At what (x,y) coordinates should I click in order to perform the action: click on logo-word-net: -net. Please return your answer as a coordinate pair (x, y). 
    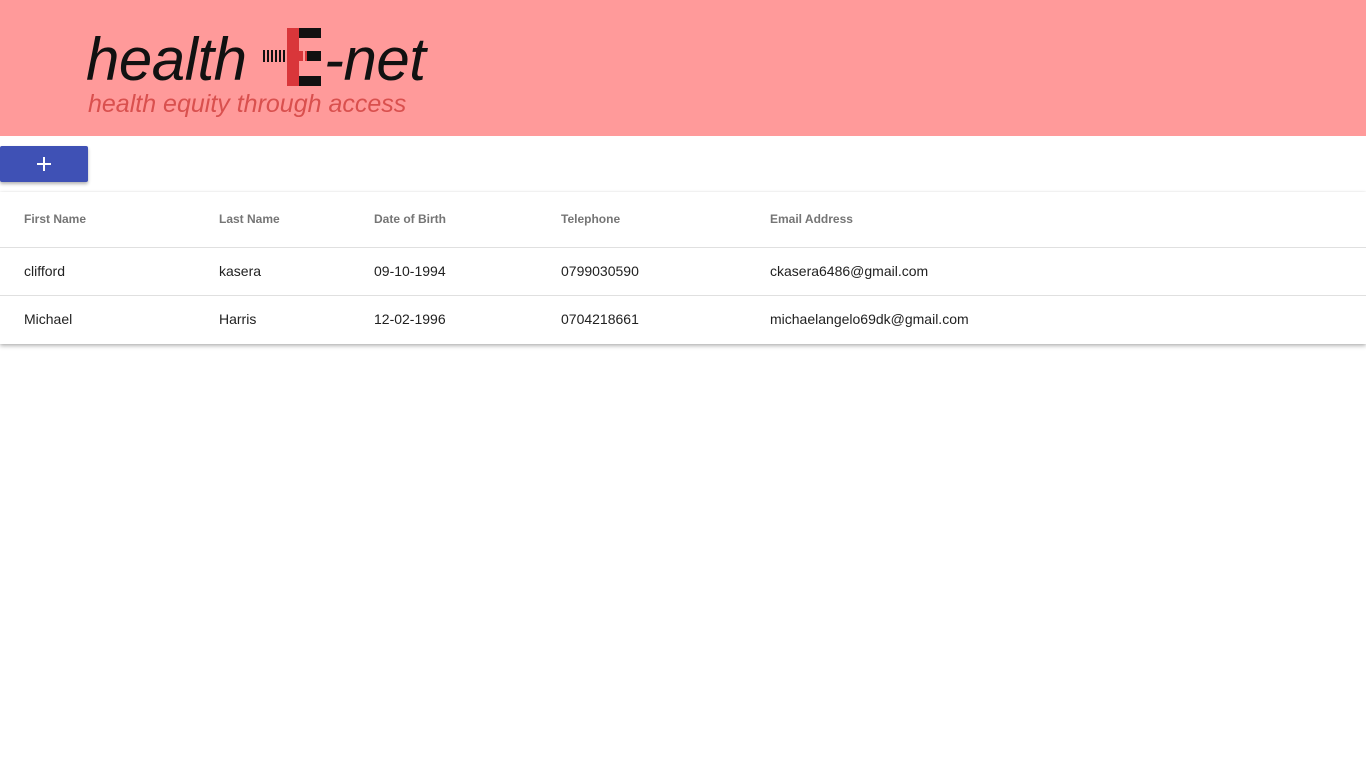
    Looking at the image, I should click on (375, 59).